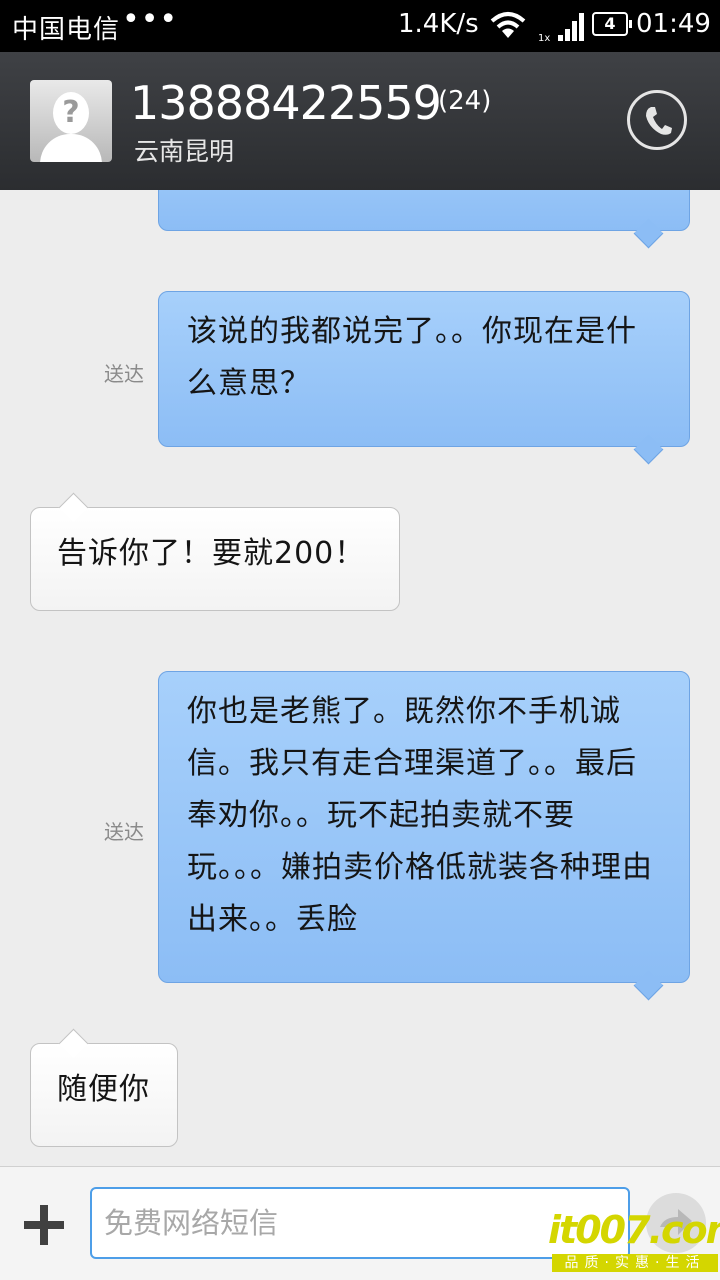 The height and width of the screenshot is (1280, 720). I want to click on message-bubble-incoming: 告诉你了！要就200！, so click(215, 559).